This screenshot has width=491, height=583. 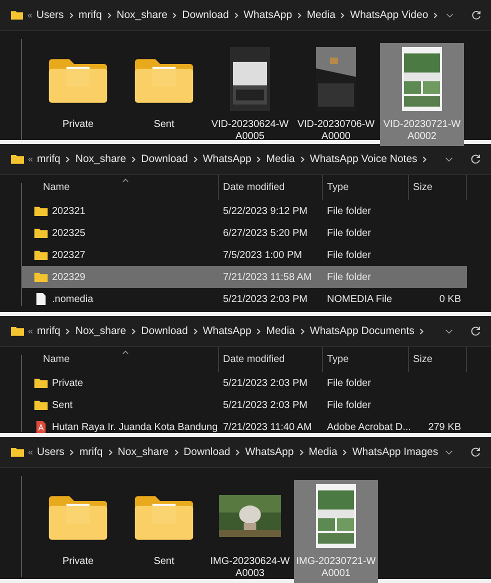 What do you see at coordinates (69, 277) in the screenshot?
I see `file-name: 202329` at bounding box center [69, 277].